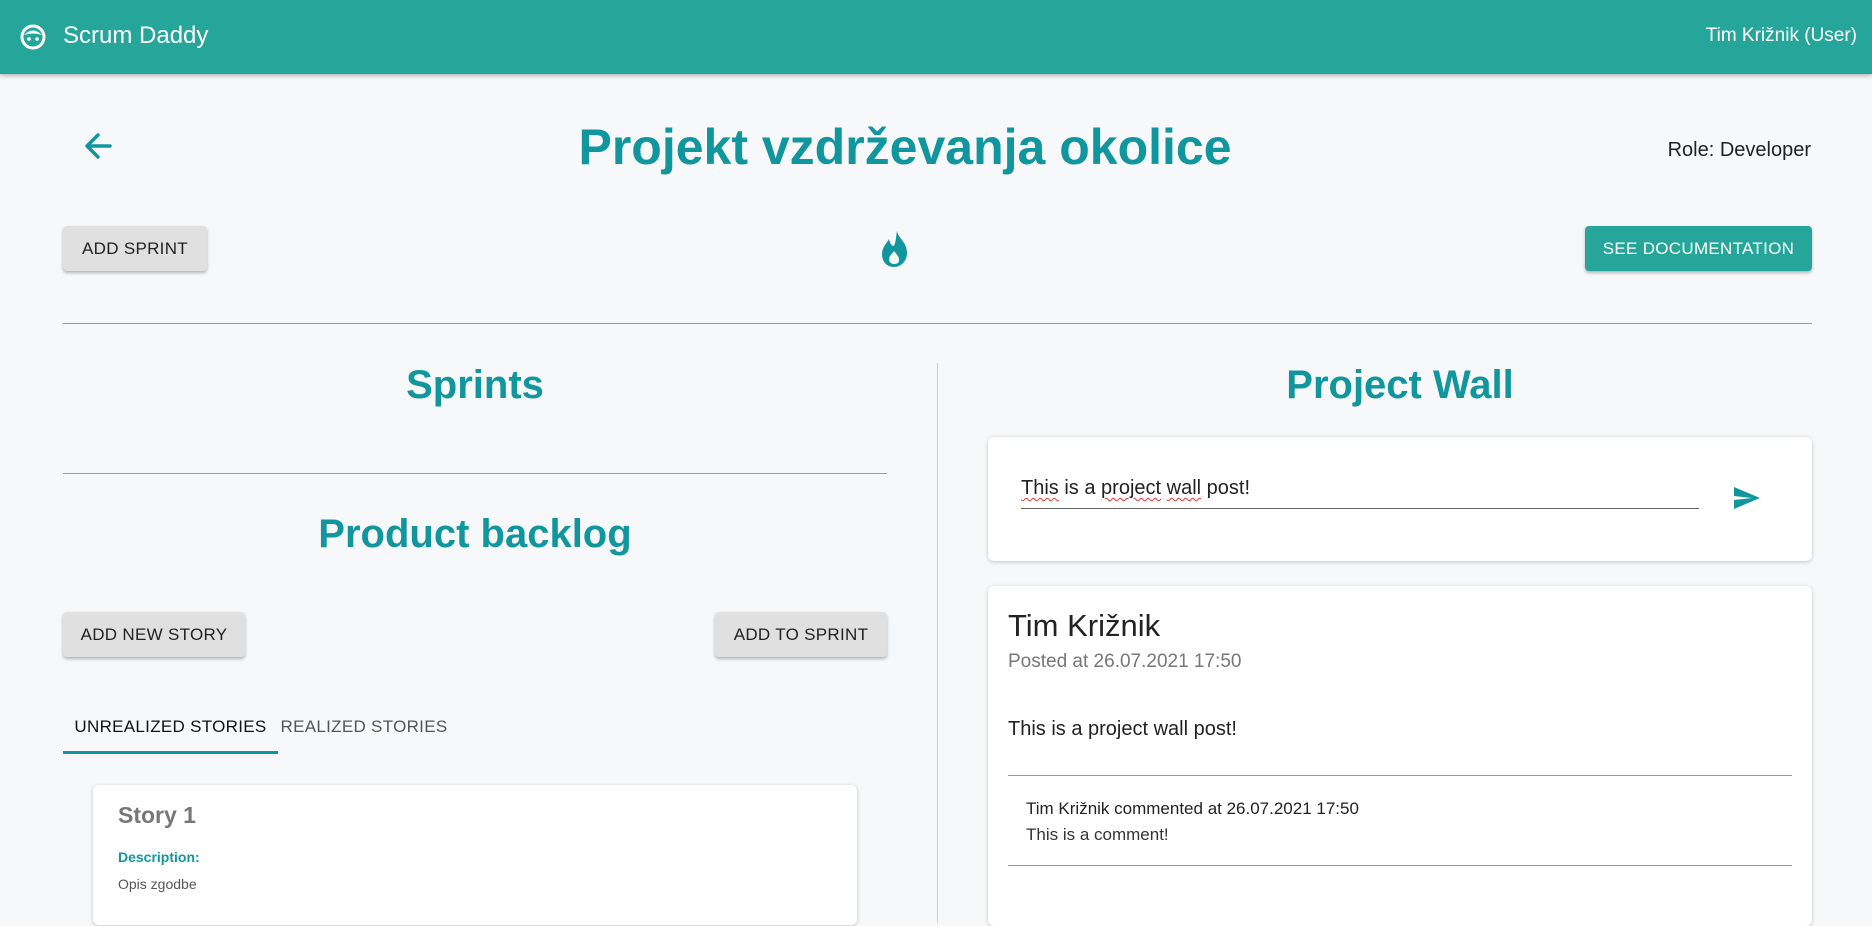 The height and width of the screenshot is (926, 1872). Describe the element at coordinates (1125, 661) in the screenshot. I see `post-timestamp: Posted at 26.07.2021 17:50` at that location.